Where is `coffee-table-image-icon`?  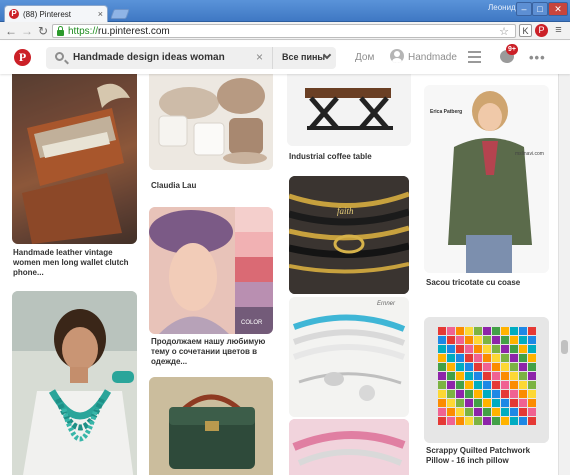
coffee-table-image-icon is located at coordinates (349, 110).